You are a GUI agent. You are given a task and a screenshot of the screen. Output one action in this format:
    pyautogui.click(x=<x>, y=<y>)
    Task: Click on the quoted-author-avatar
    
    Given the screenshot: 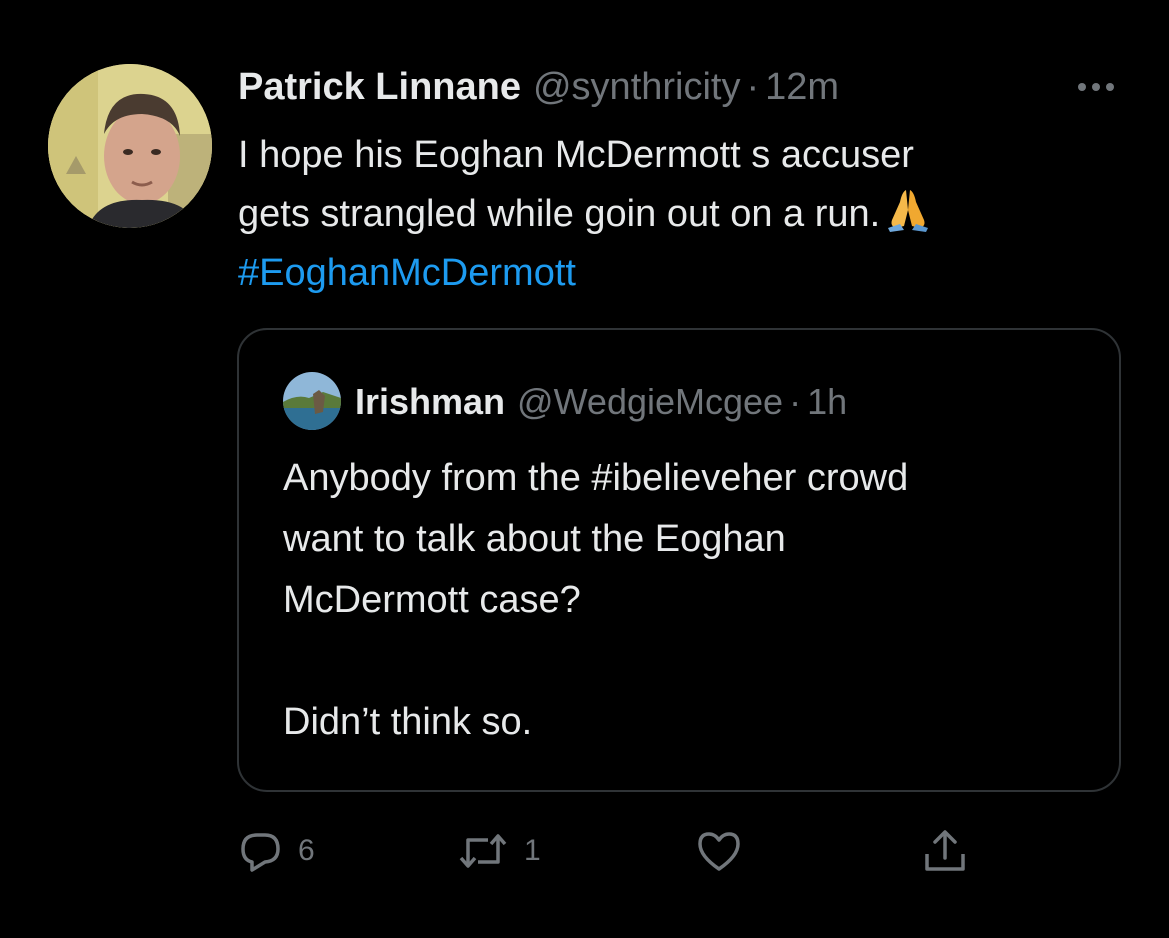 What is the action you would take?
    pyautogui.click(x=312, y=401)
    